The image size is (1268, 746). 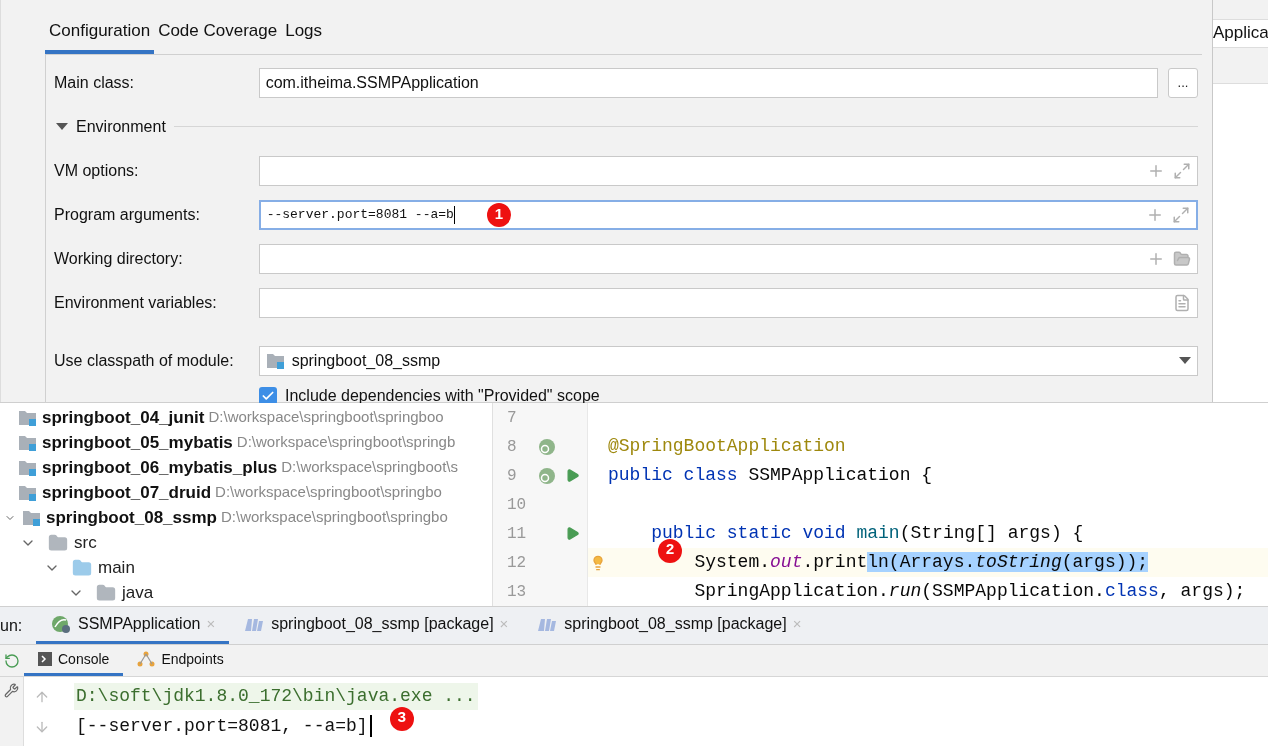 What do you see at coordinates (512, 418) in the screenshot?
I see `line-number: 7` at bounding box center [512, 418].